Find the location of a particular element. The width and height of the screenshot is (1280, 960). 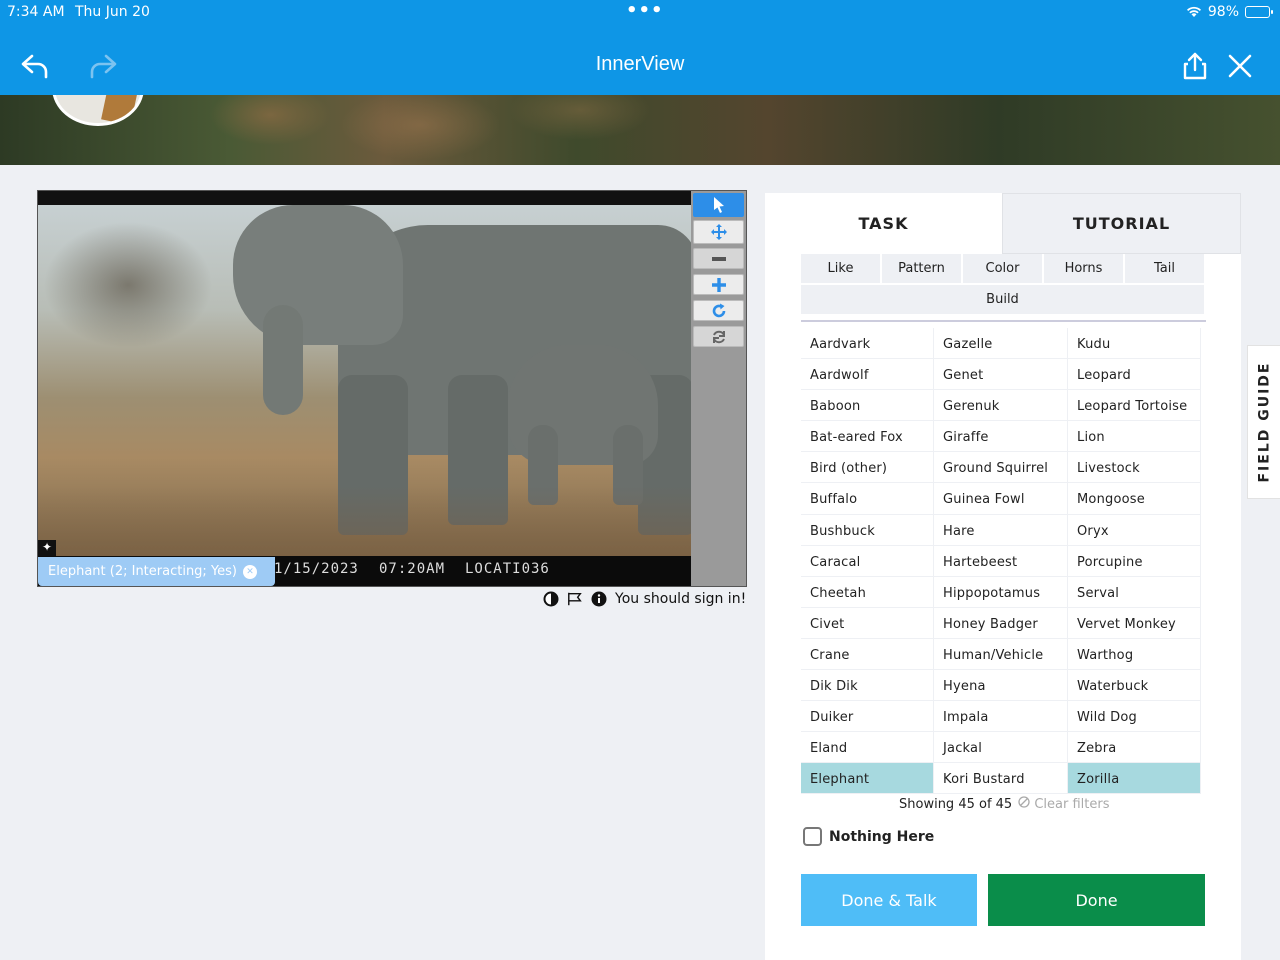

species-item: Caracal is located at coordinates (867, 561).